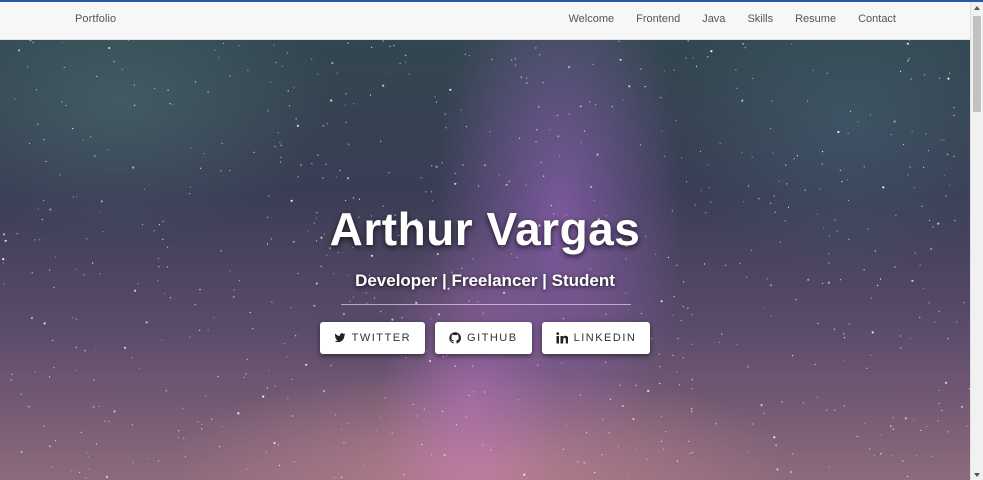  I want to click on nav-link-skills: Skills, so click(760, 19).